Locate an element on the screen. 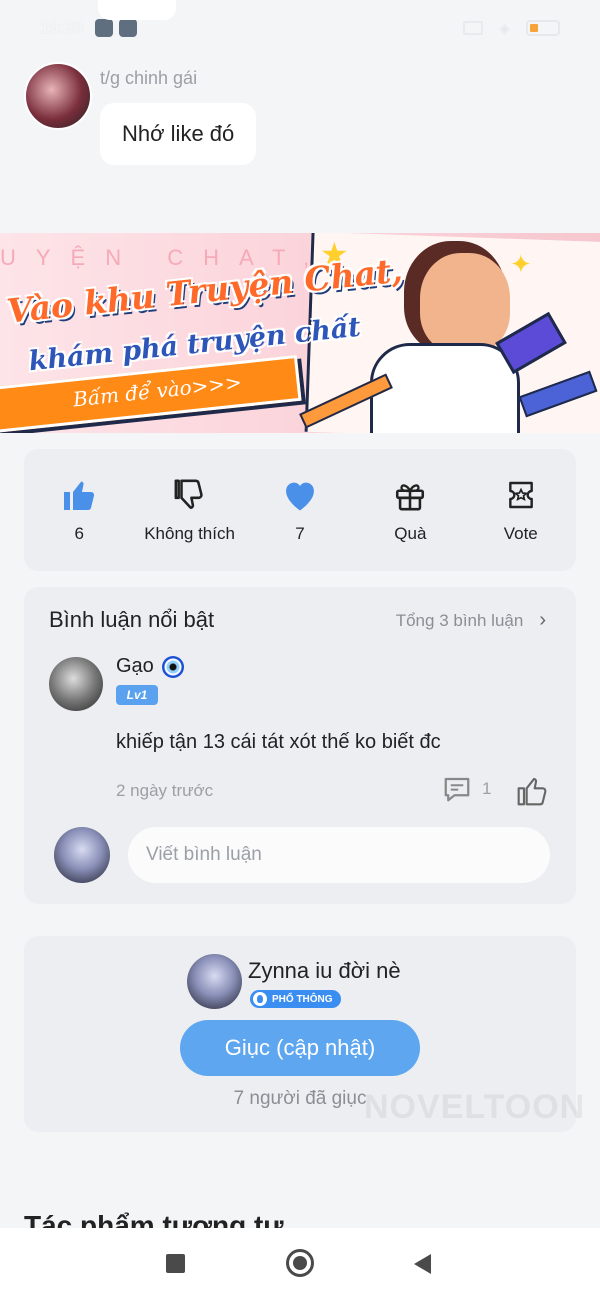 The width and height of the screenshot is (600, 1300). sparkle-icon: ✦ is located at coordinates (521, 264).